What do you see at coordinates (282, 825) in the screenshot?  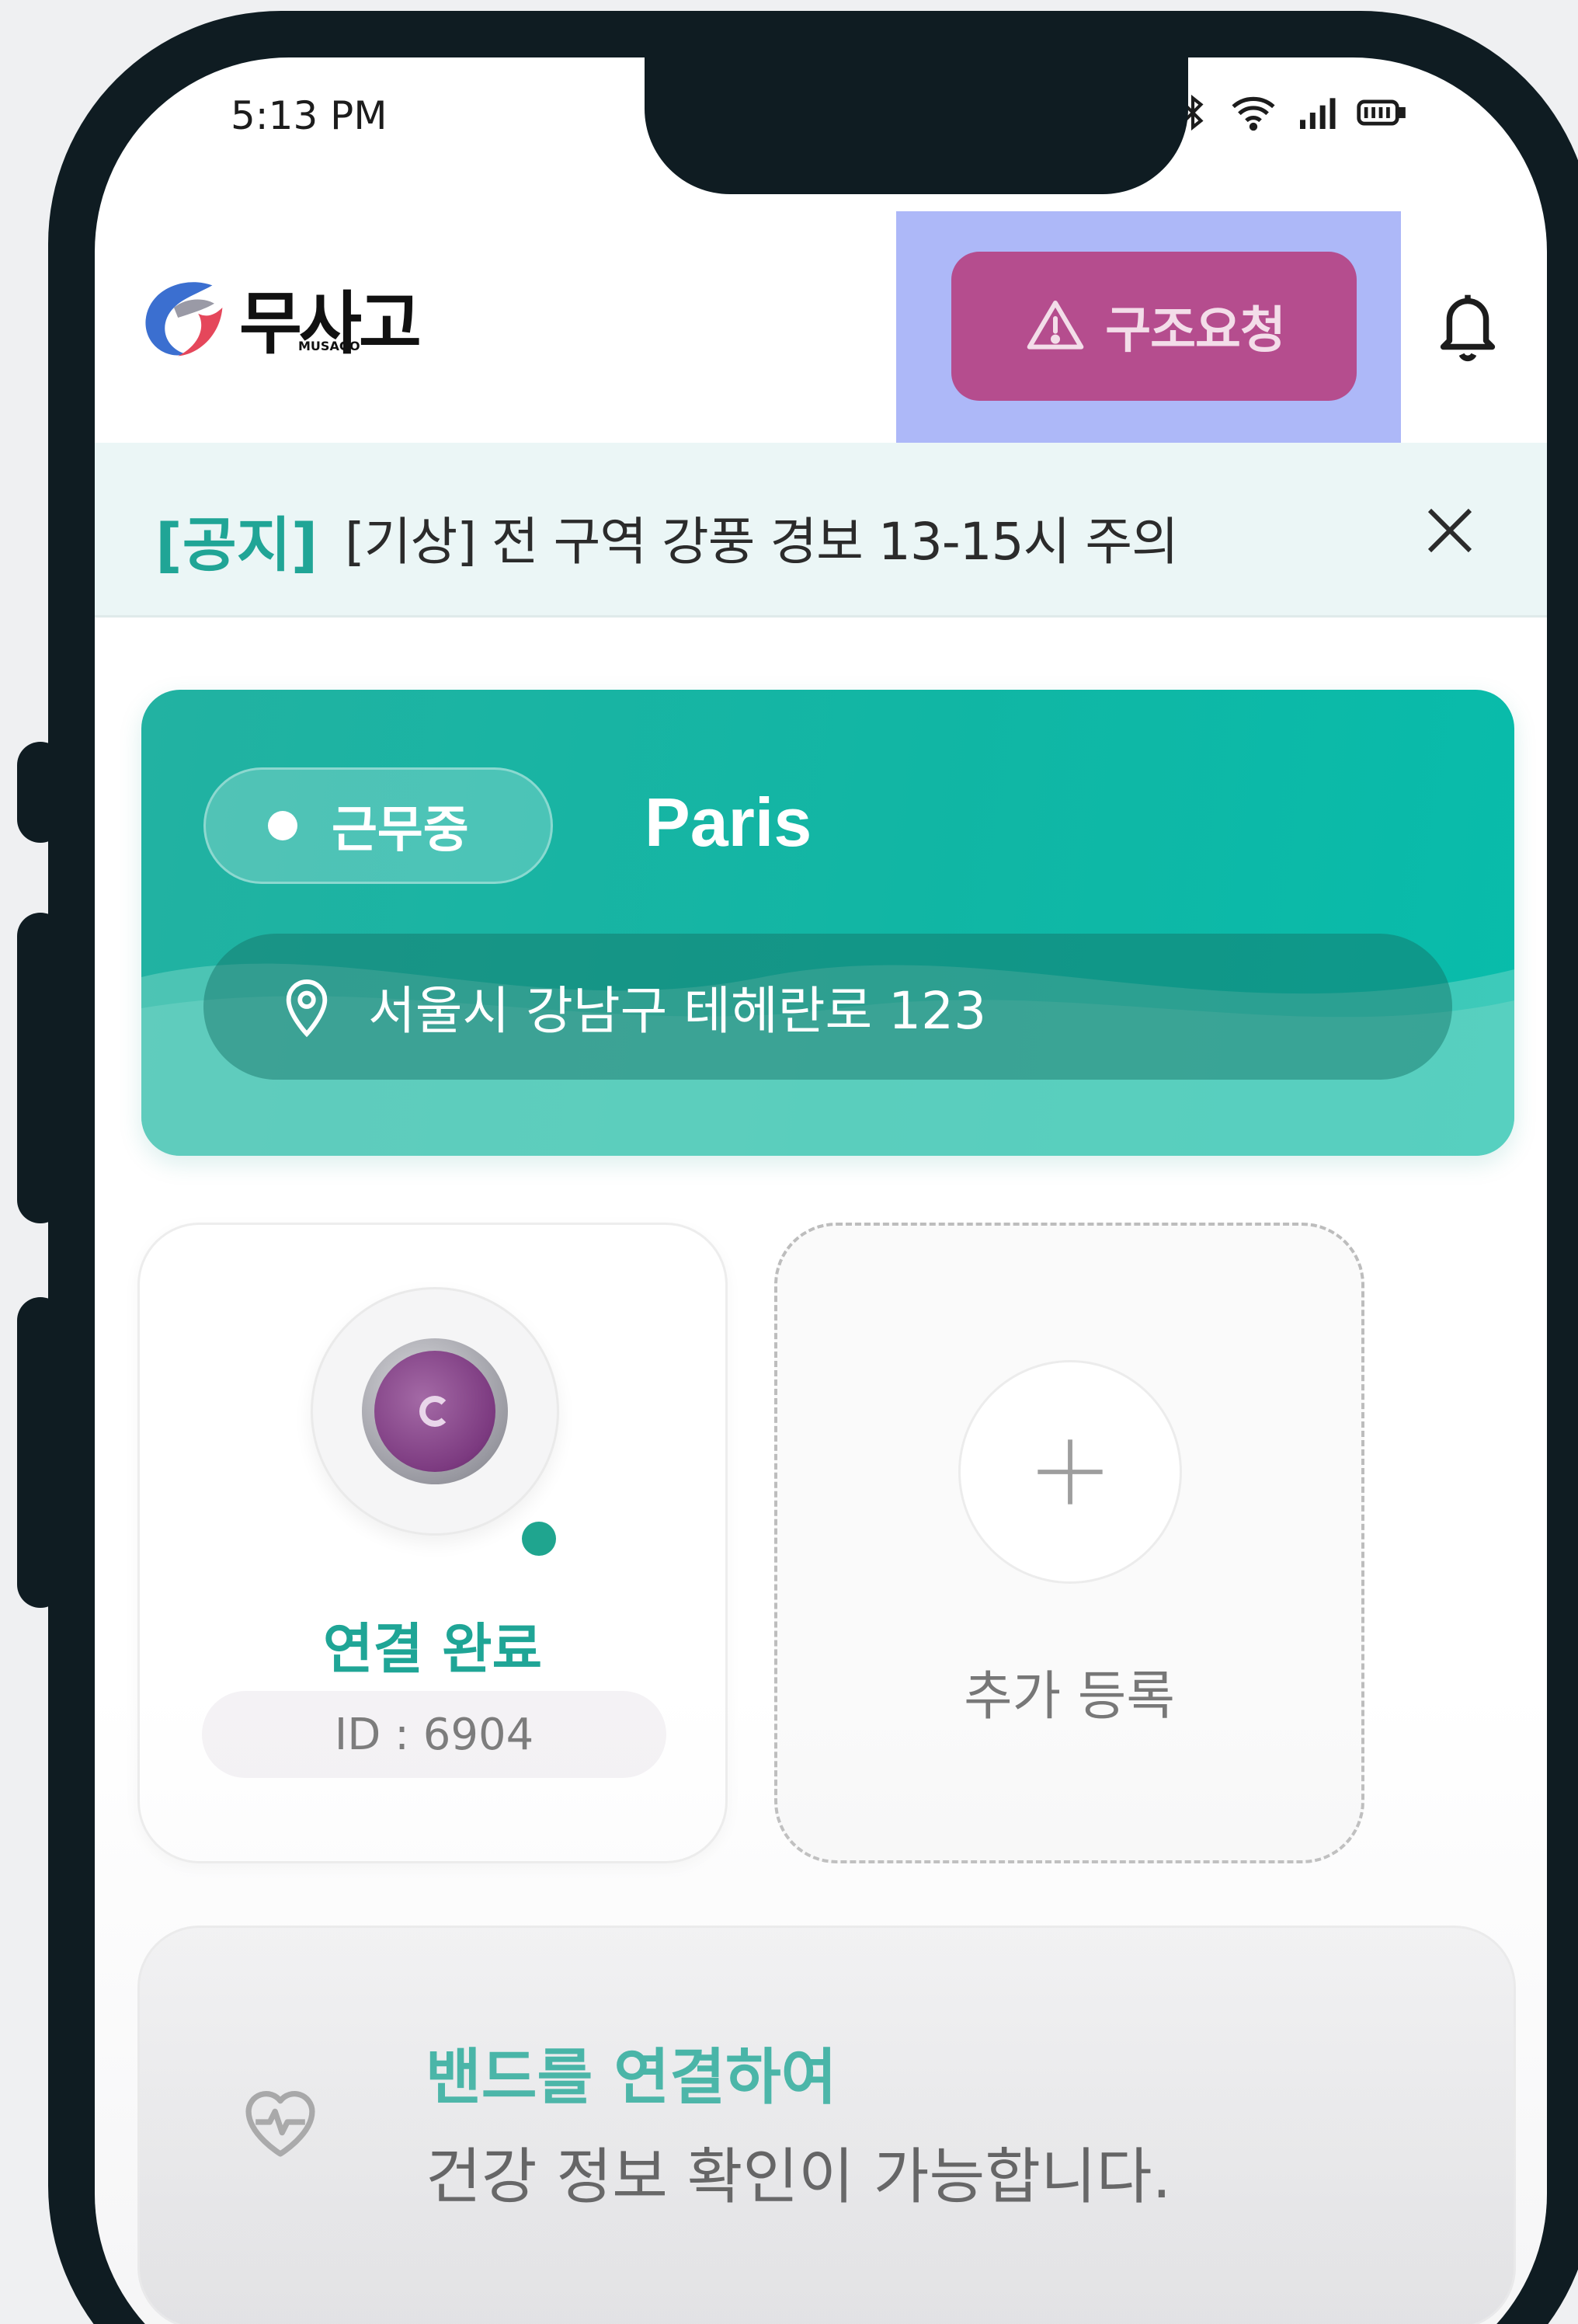 I see `status-dot` at bounding box center [282, 825].